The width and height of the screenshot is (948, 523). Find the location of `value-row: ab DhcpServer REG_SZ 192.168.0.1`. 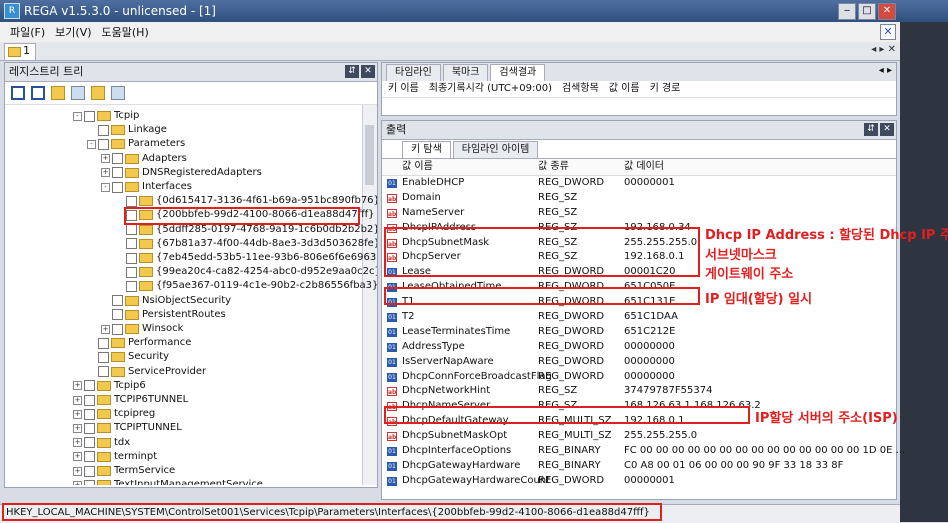

value-row: ab DhcpServer REG_SZ 192.168.0.1 is located at coordinates (639, 257).